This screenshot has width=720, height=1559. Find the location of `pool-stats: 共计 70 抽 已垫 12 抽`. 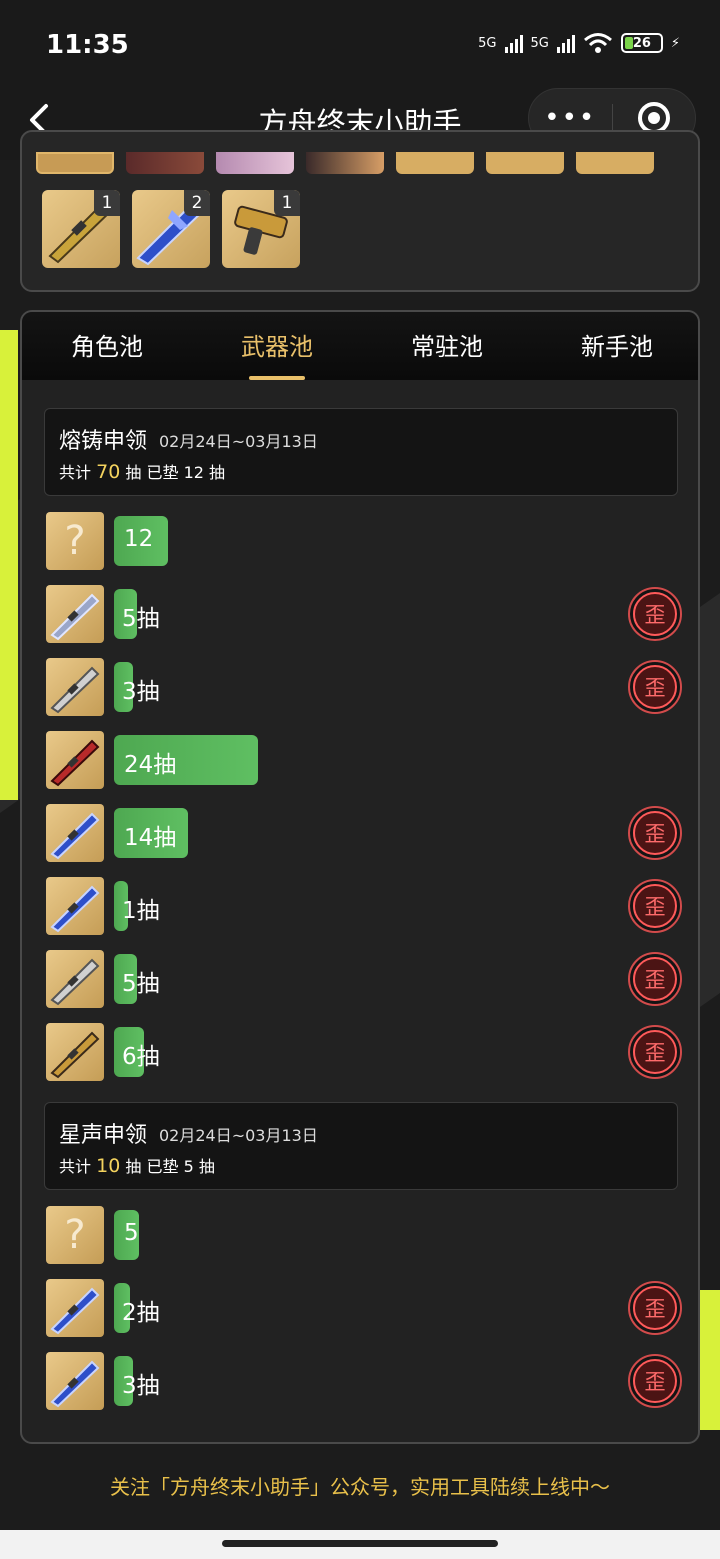

pool-stats: 共计 70 抽 已垫 12 抽 is located at coordinates (142, 471).